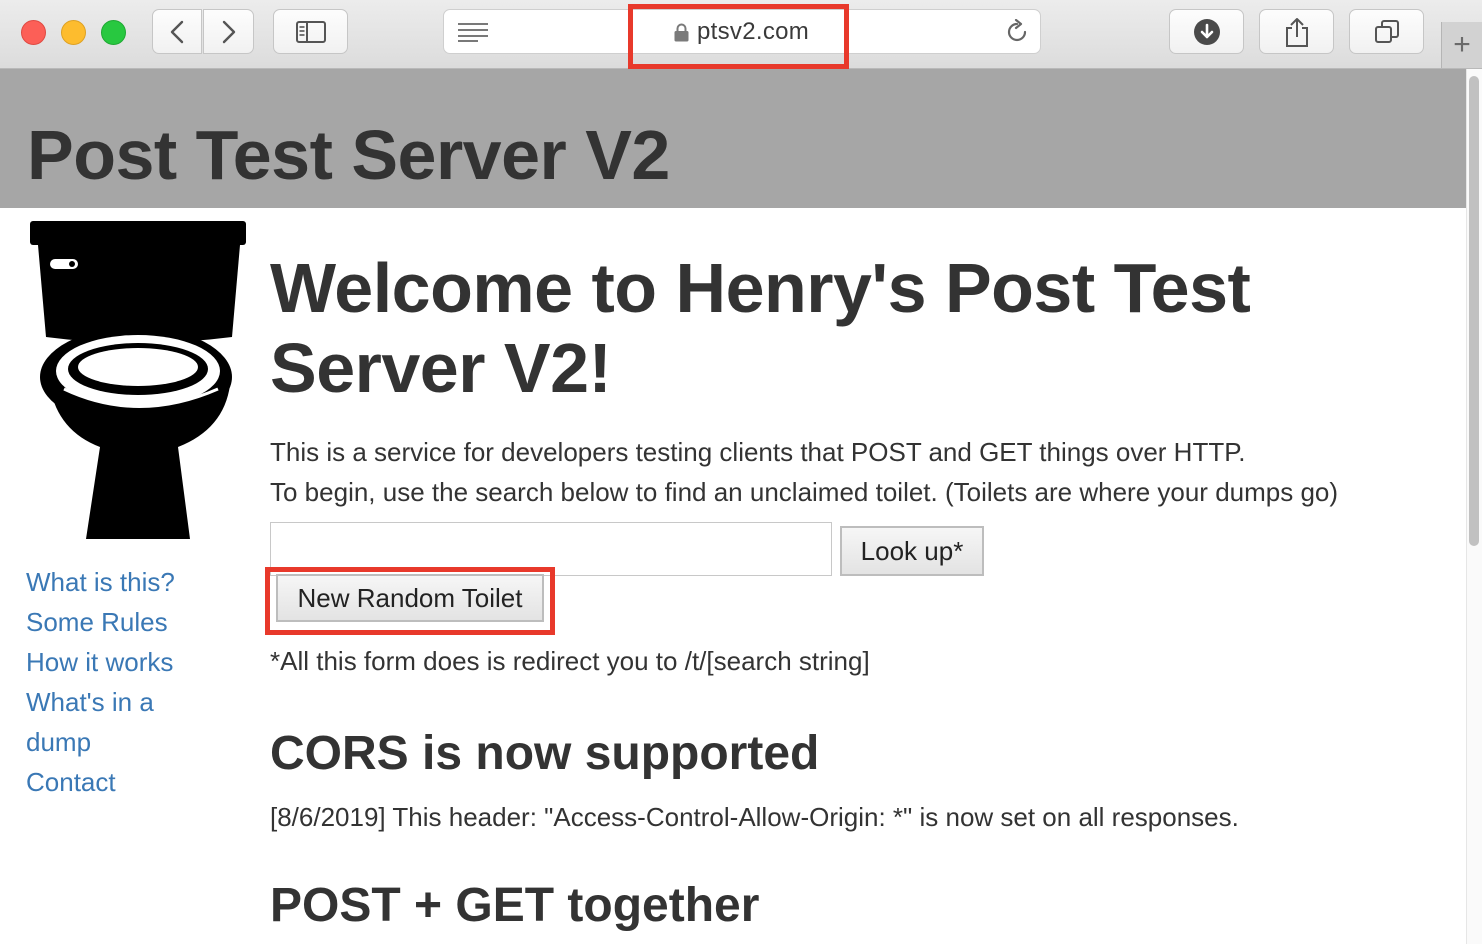  Describe the element at coordinates (126, 782) in the screenshot. I see `nav-link-contact: Contact` at that location.